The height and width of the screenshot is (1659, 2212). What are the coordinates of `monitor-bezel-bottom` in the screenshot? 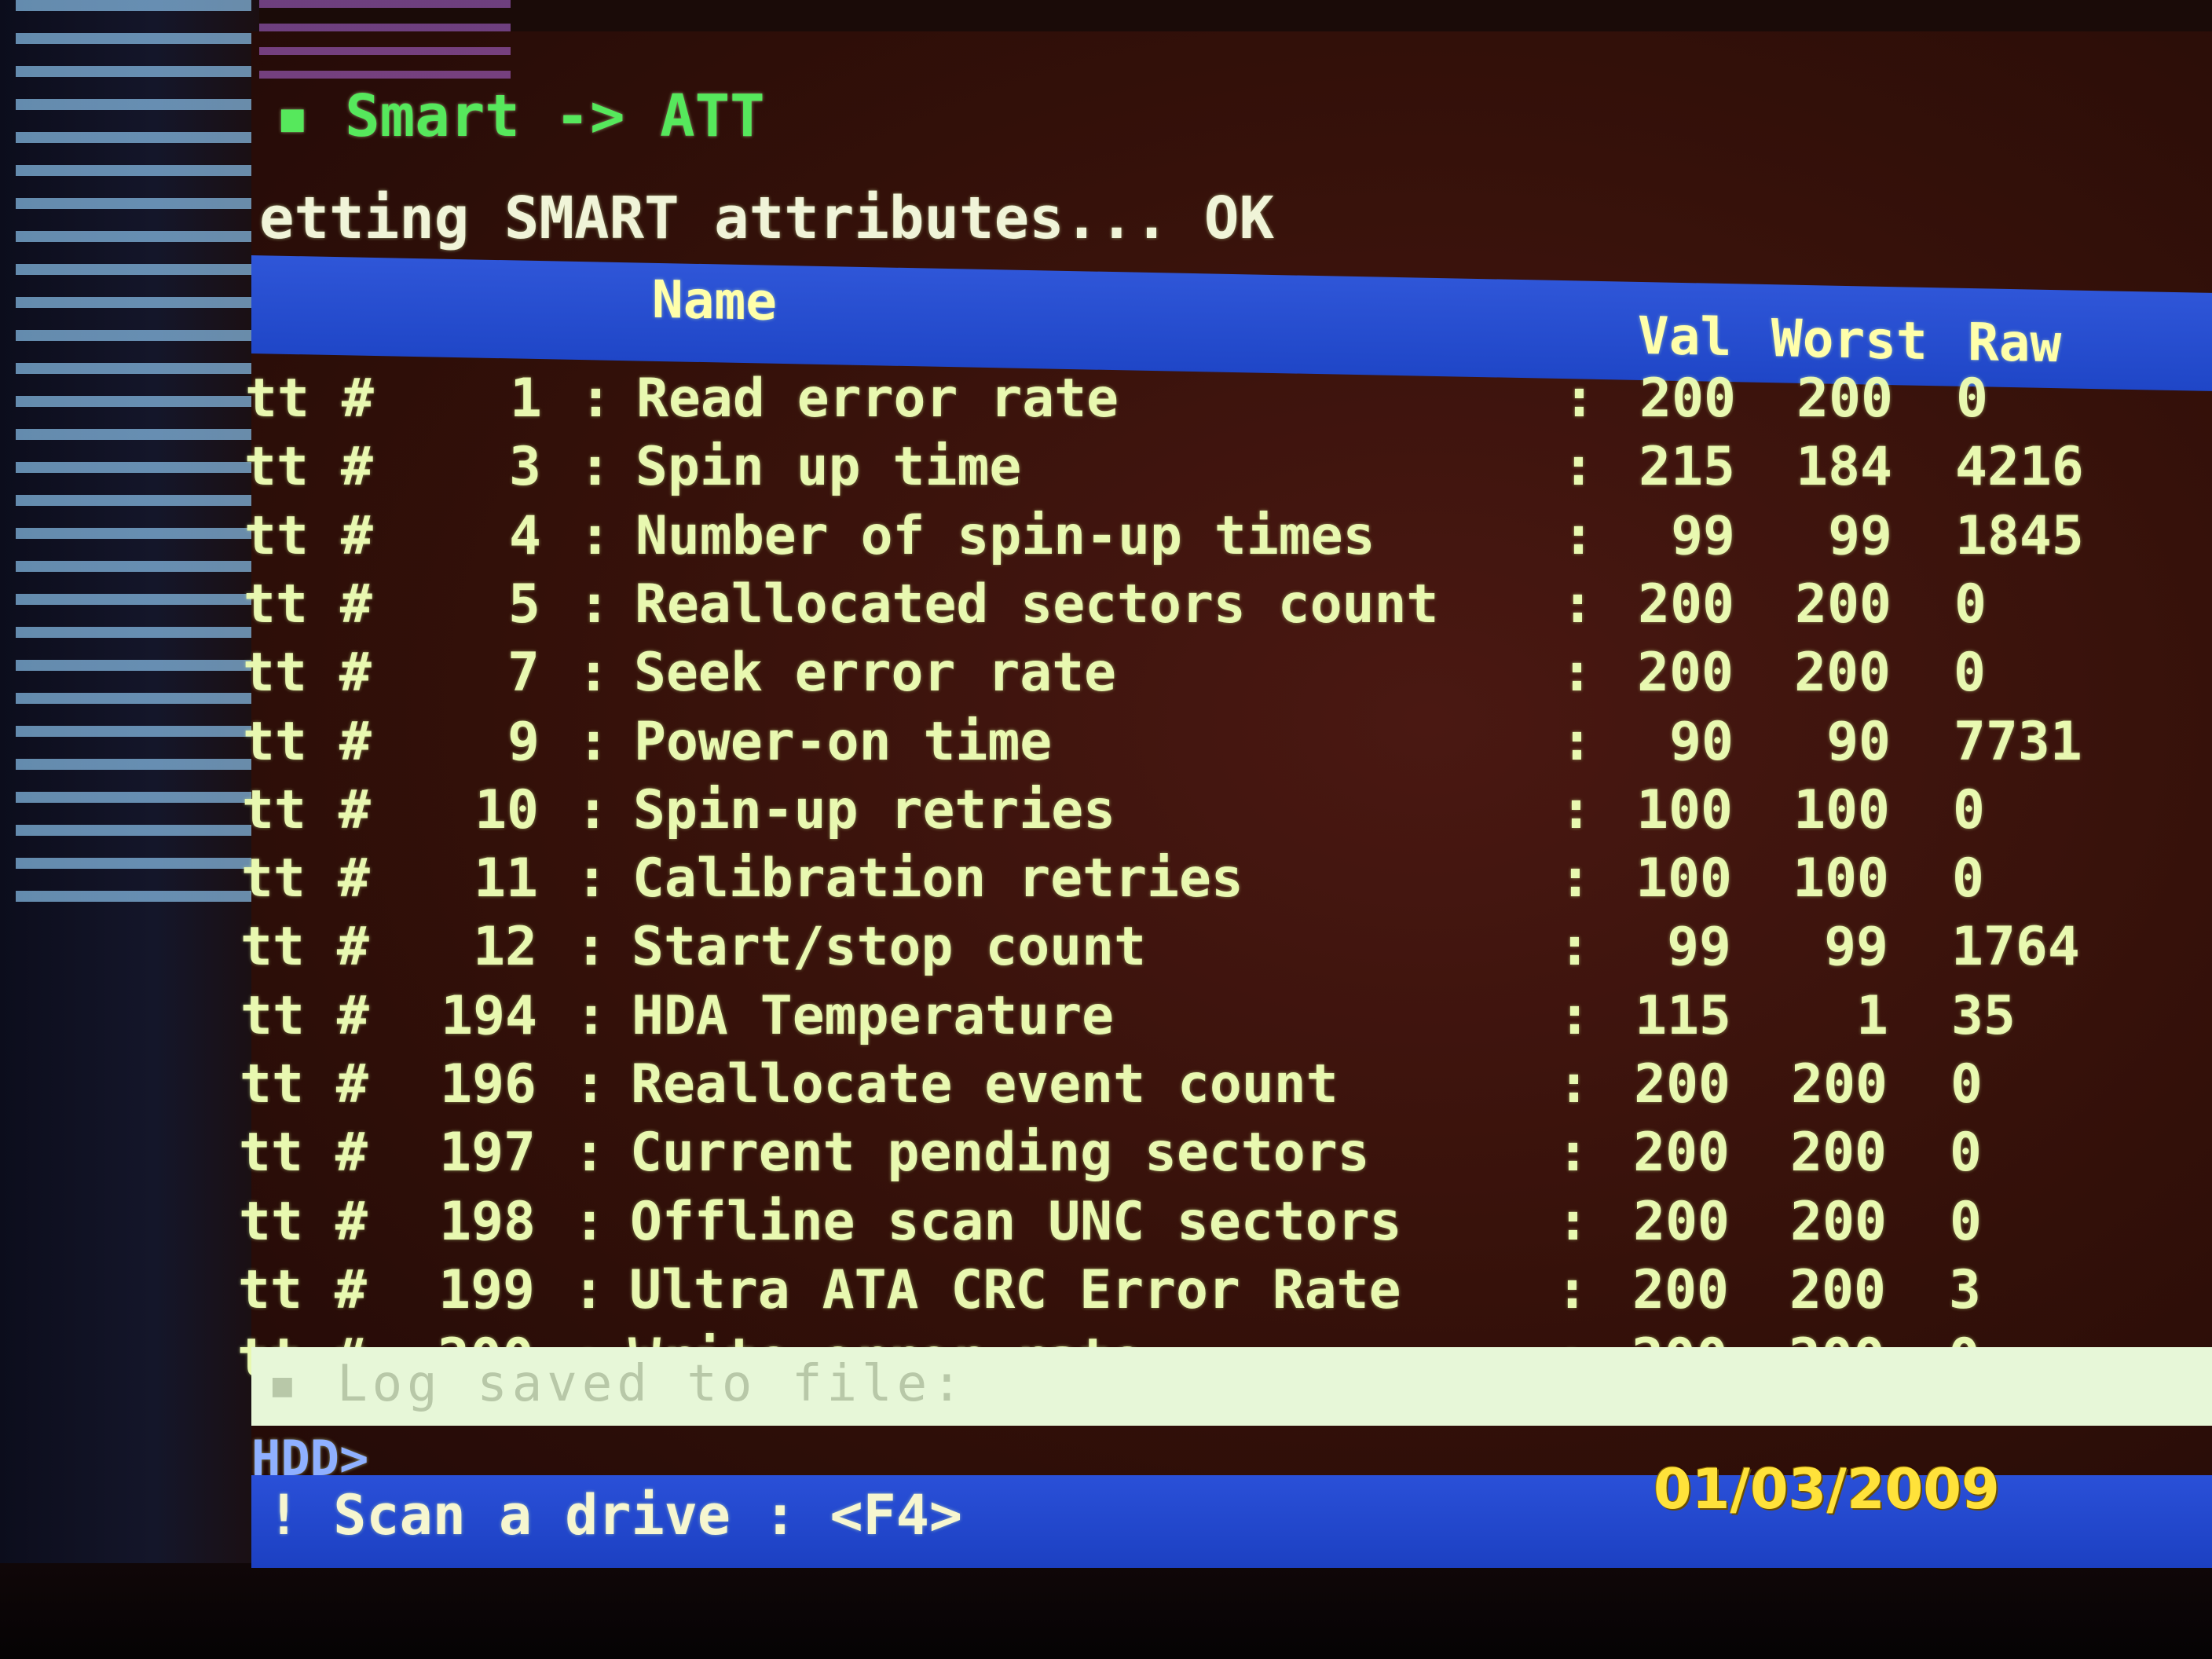 It's located at (1106, 1611).